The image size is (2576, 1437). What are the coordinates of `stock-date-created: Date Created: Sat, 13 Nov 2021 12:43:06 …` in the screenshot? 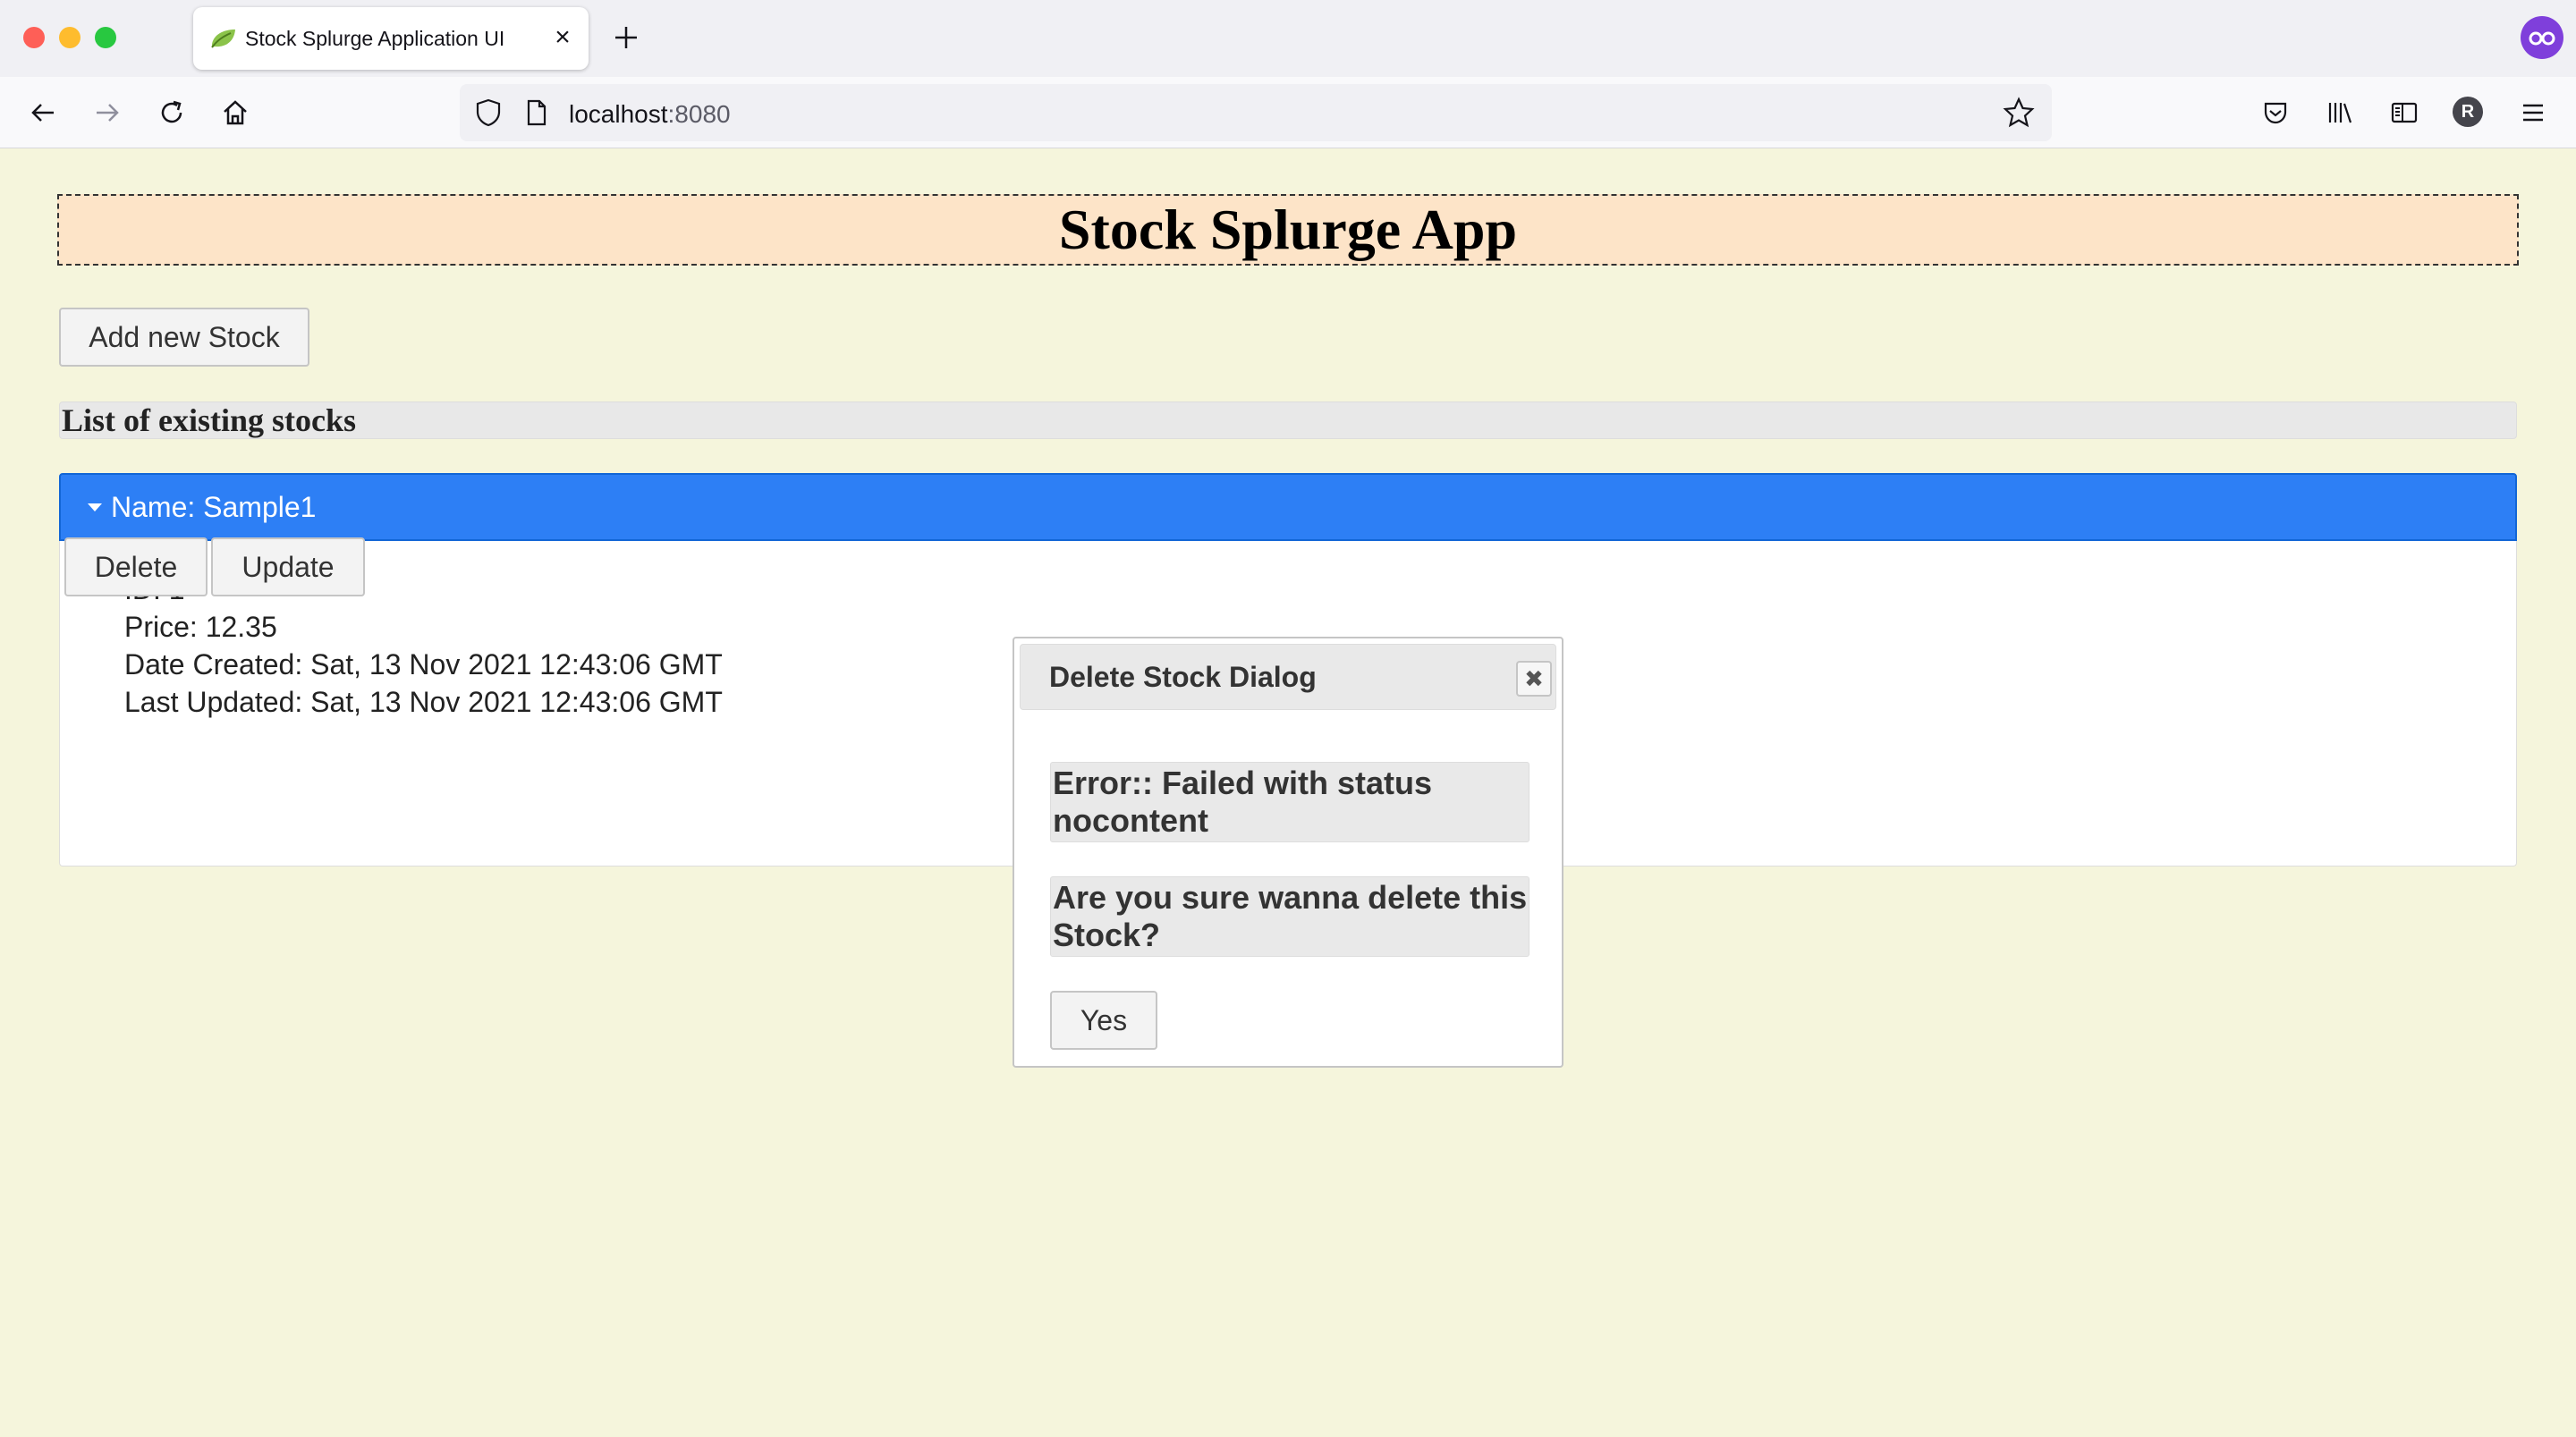 It's located at (423, 664).